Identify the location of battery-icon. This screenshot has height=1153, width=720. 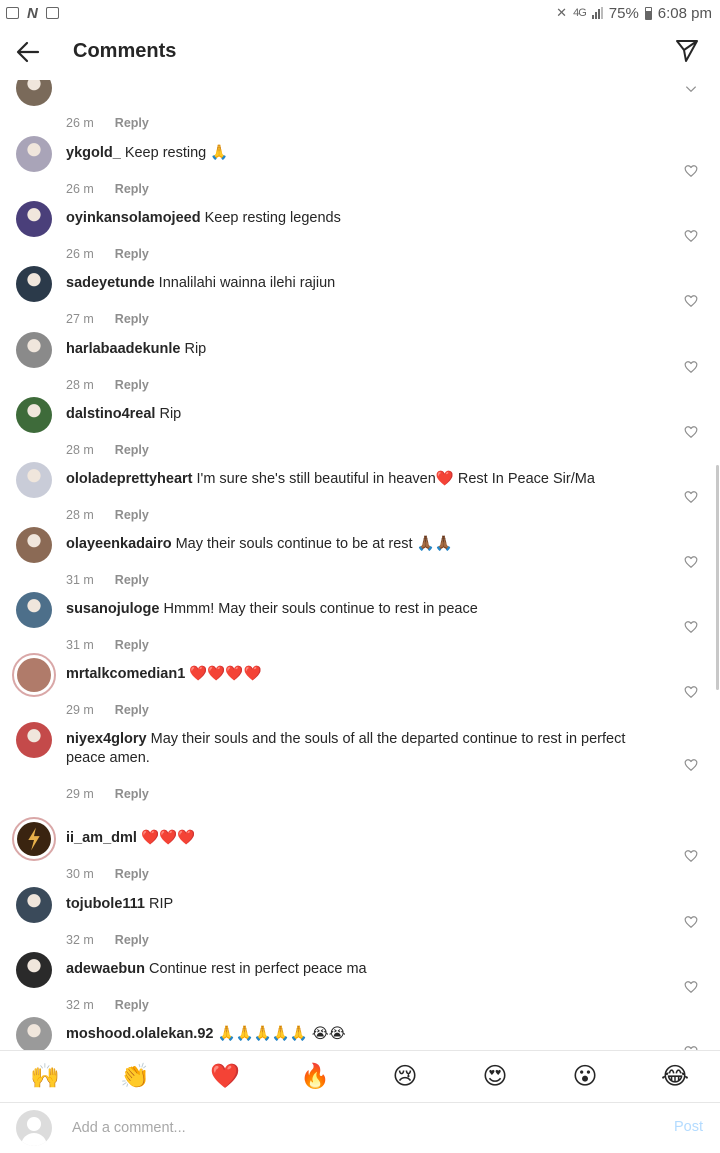
(648, 13).